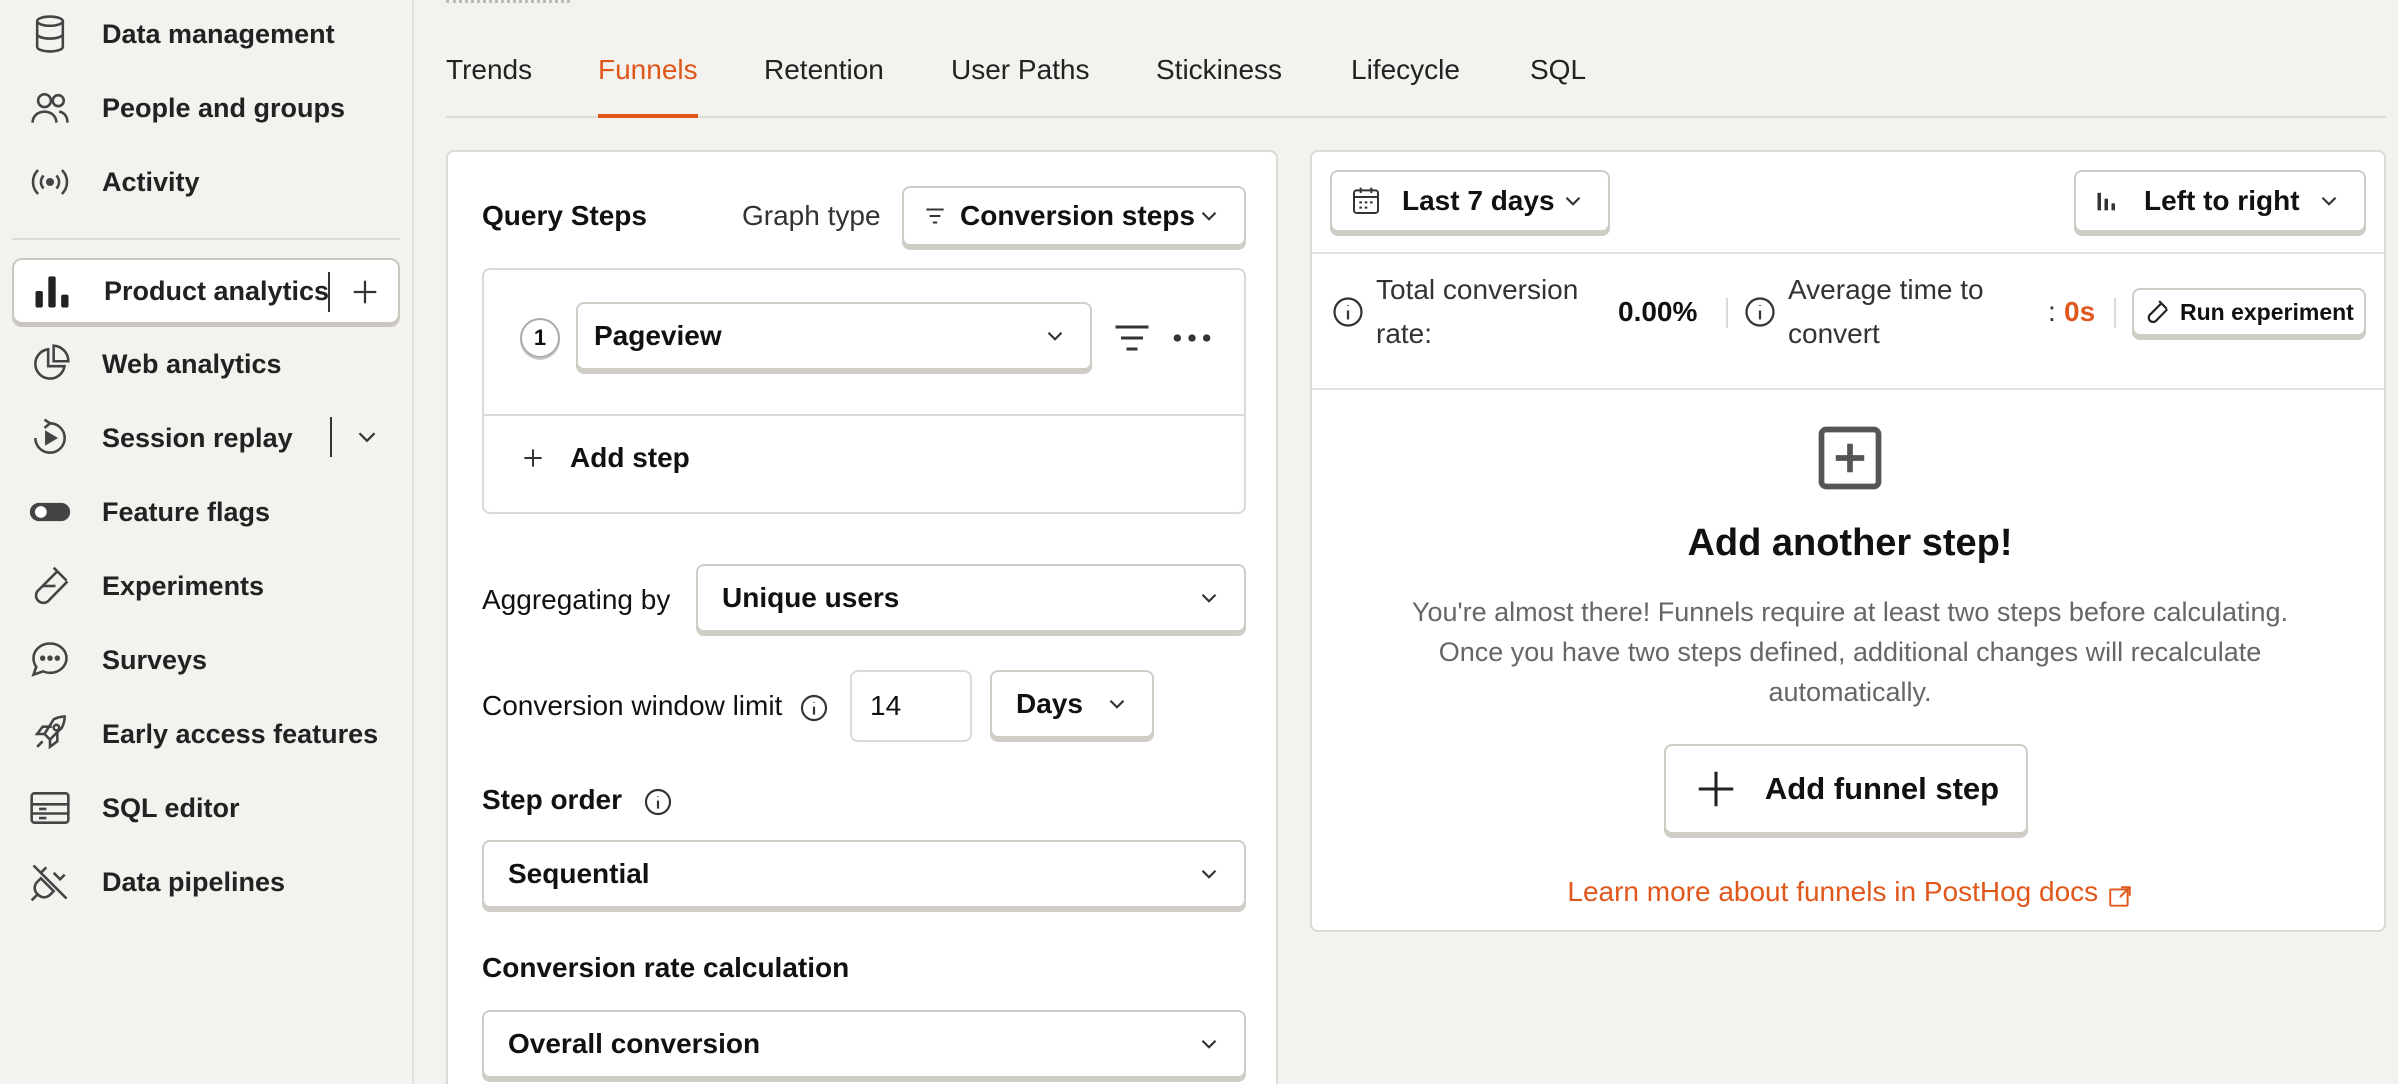  I want to click on sidebar-item-session-replay: Session replay, so click(206, 438).